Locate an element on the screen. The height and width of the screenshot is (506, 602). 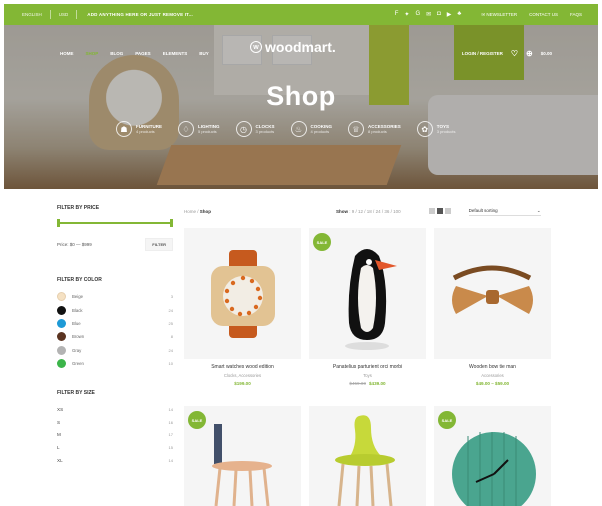
size-filter-item: XL 14 is located at coordinates (115, 460).